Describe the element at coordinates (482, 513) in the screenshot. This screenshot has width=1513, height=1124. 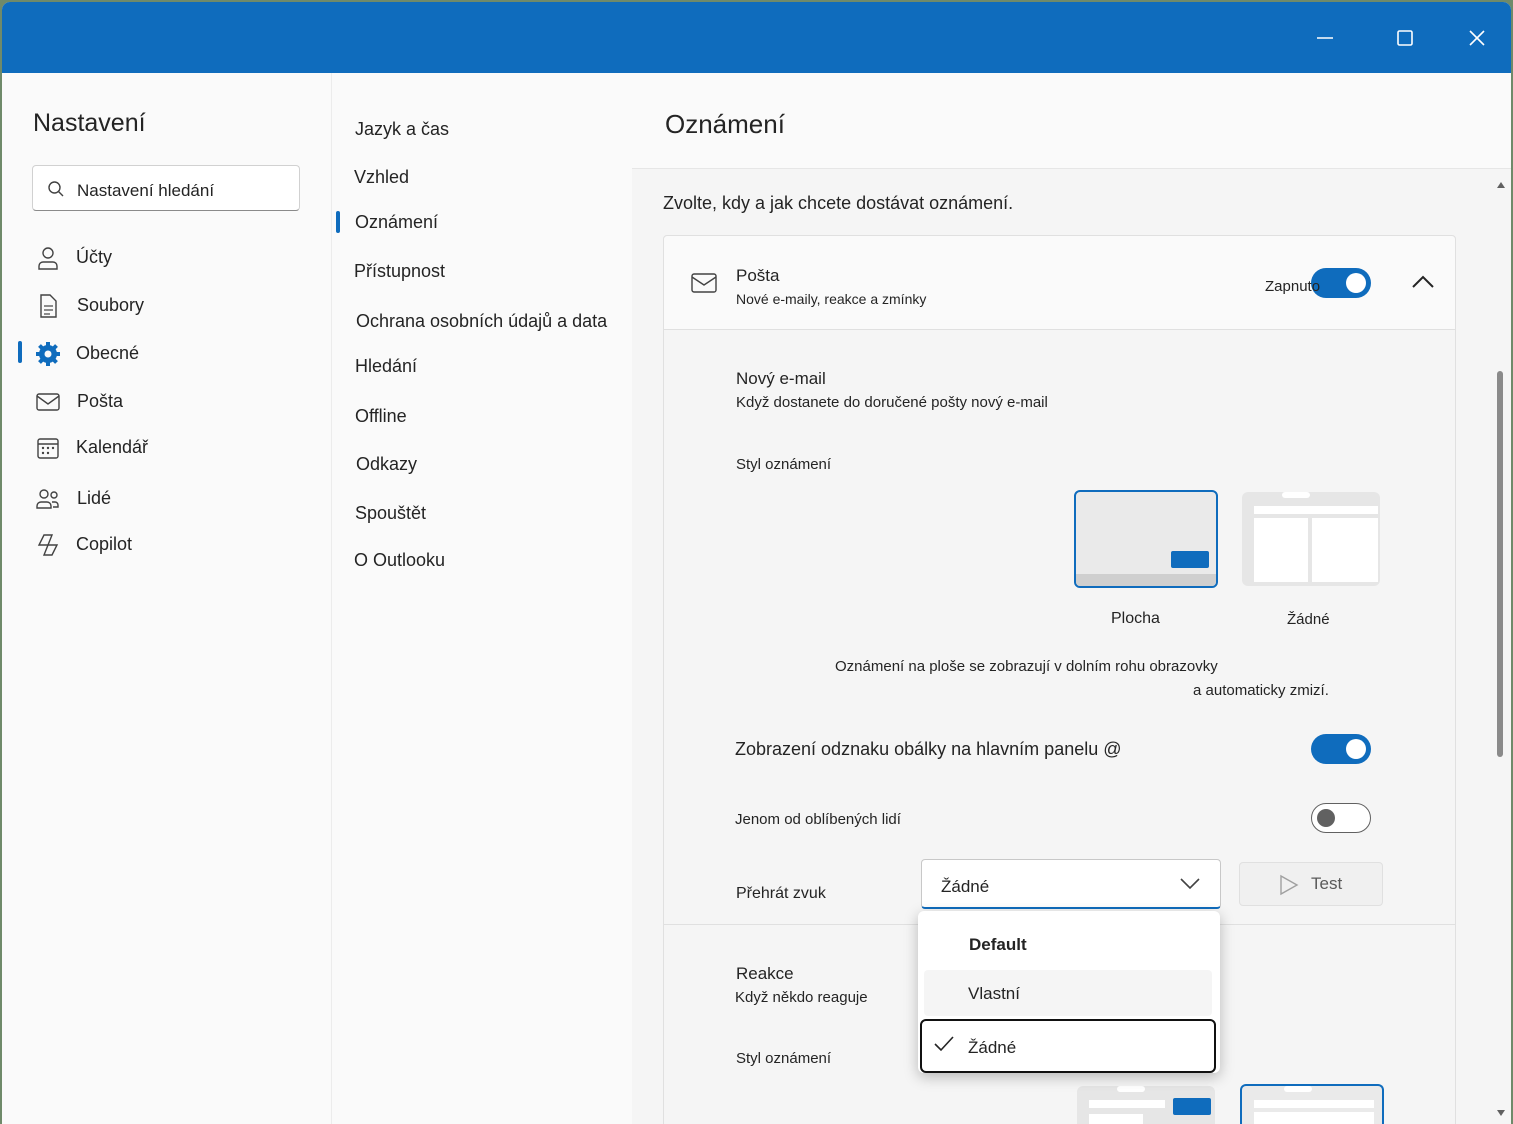
I see `subnav-item-startup: Spouštět` at that location.